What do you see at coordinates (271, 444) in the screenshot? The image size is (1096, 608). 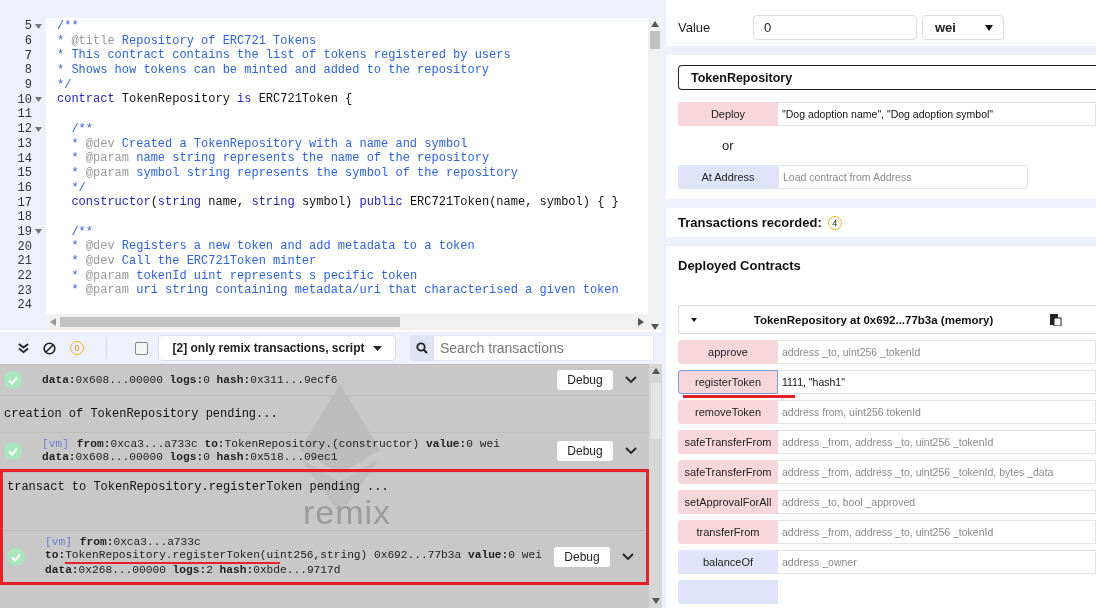 I see `transaction-details: [vm] from:0xca3...a733c to:TokenRepository.(constructor) value:0 wei` at bounding box center [271, 444].